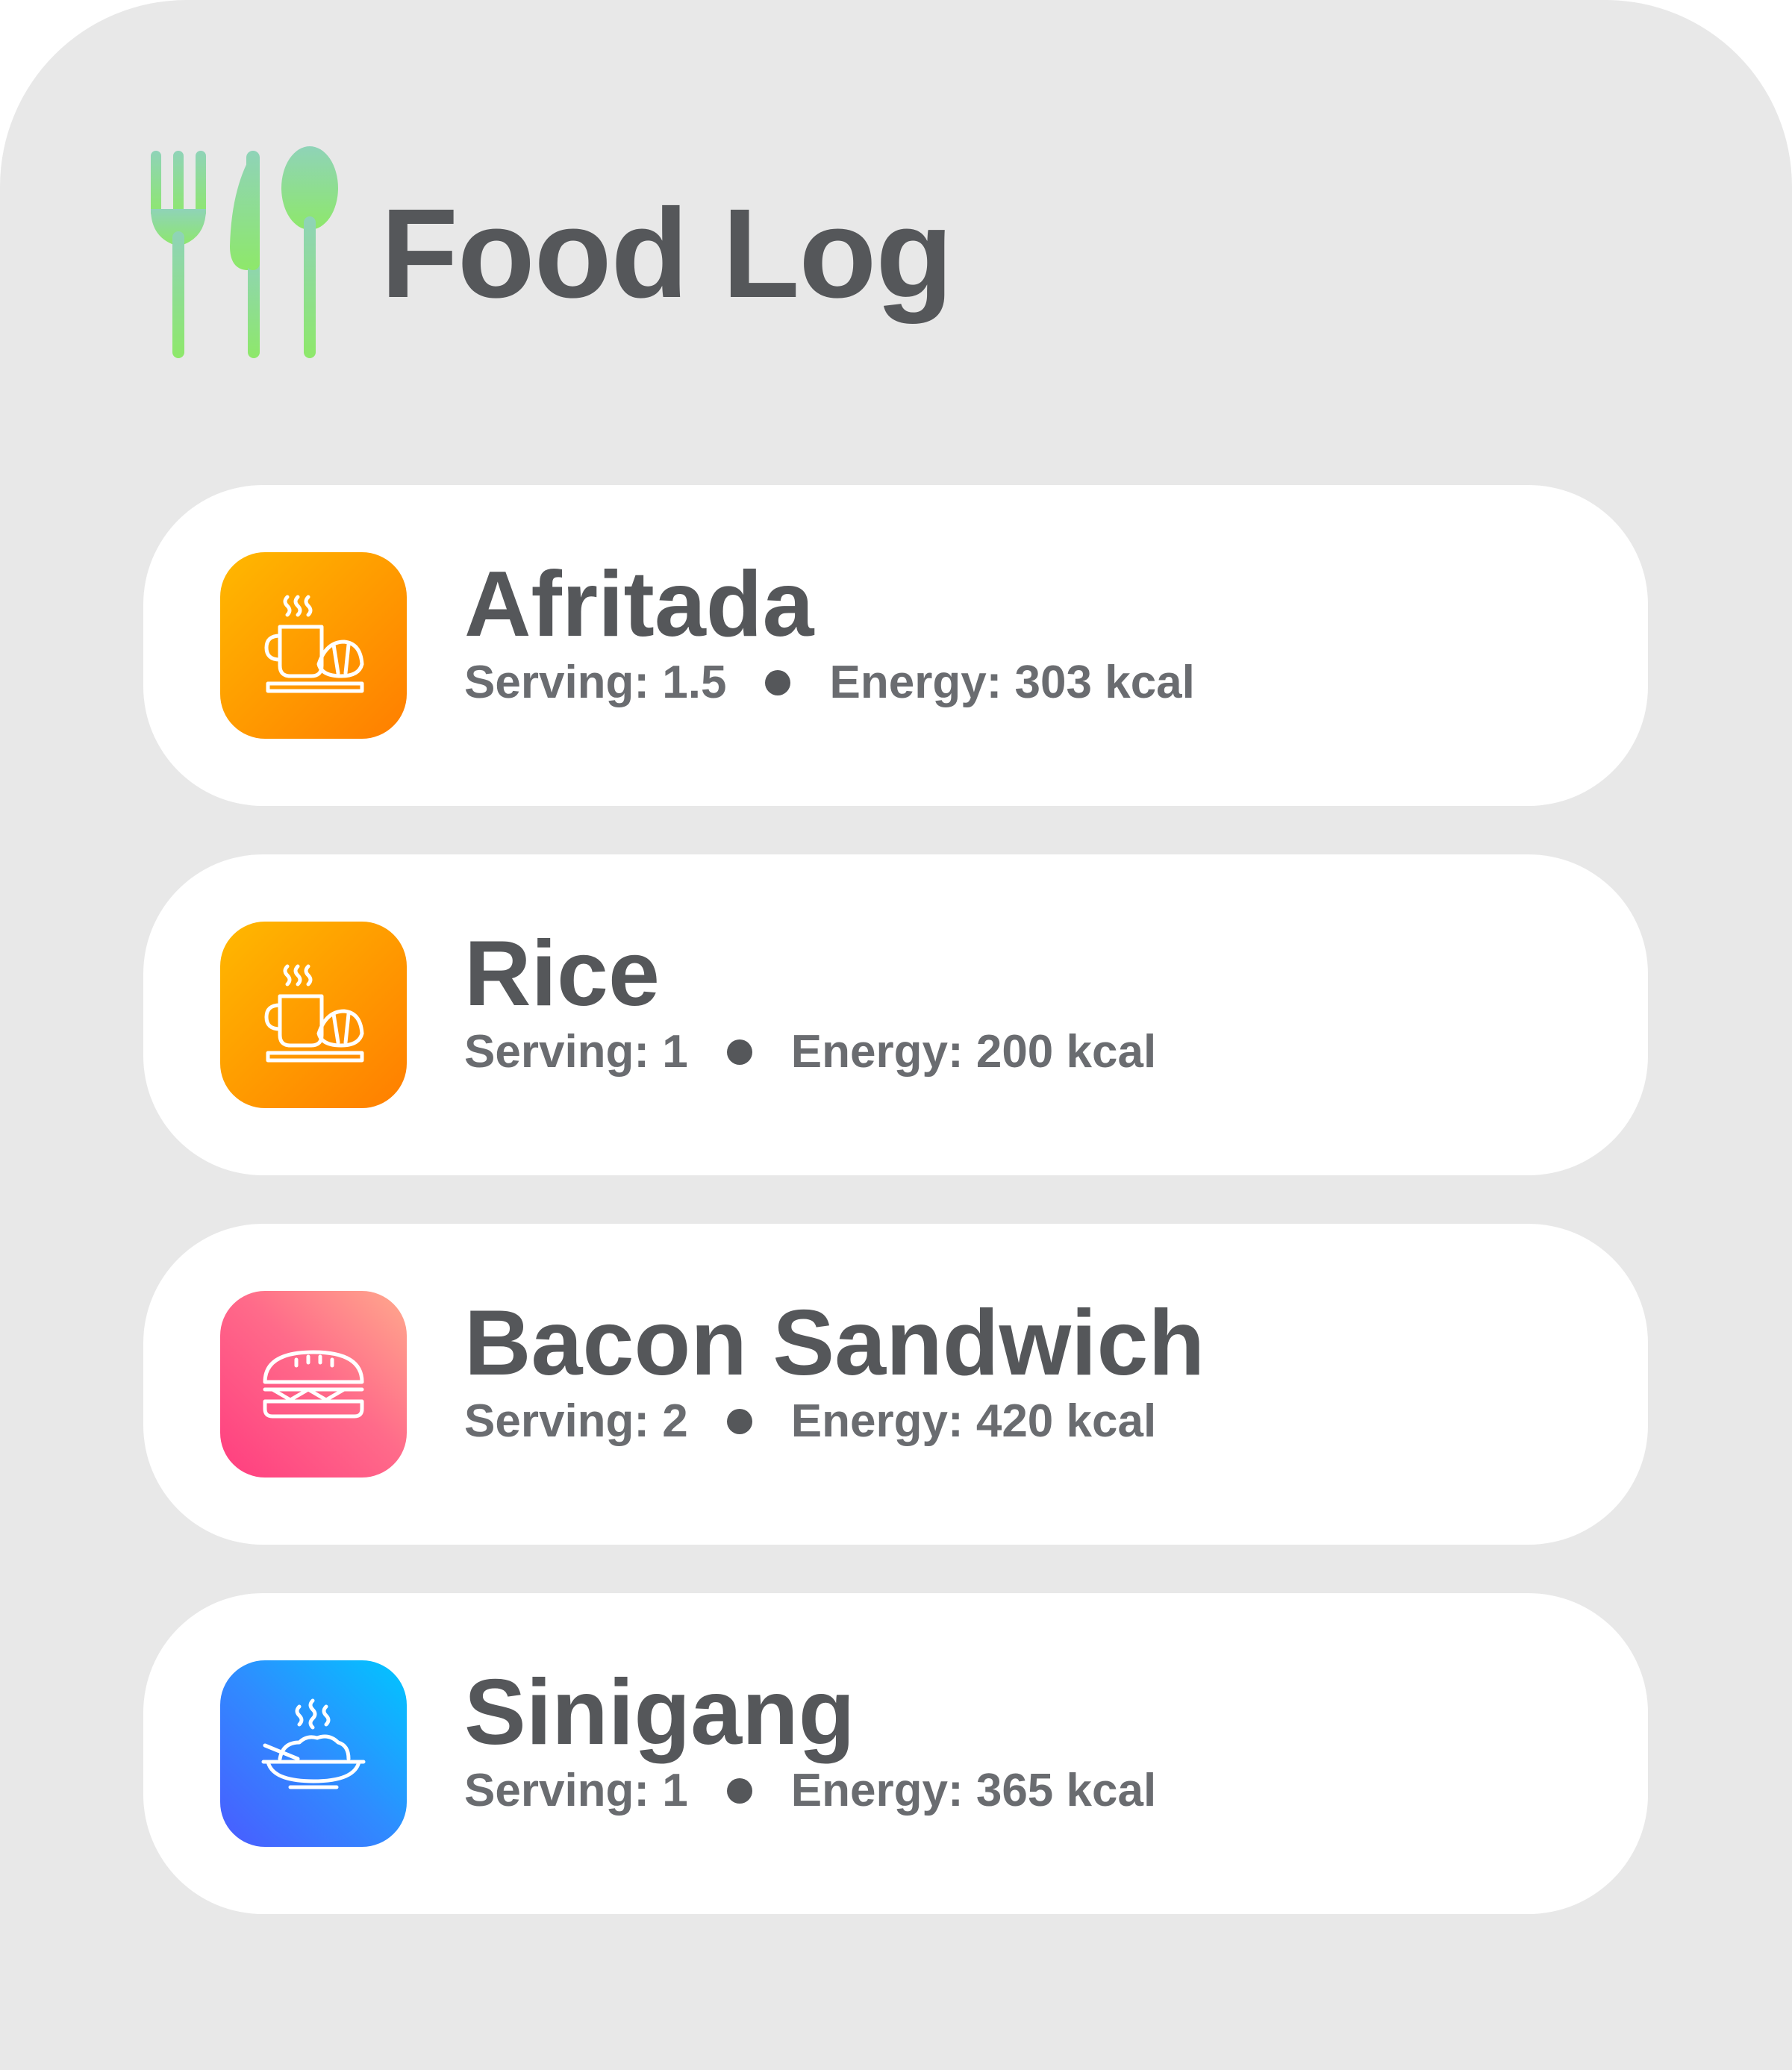 Image resolution: width=1792 pixels, height=2070 pixels. Describe the element at coordinates (313, 1743) in the screenshot. I see `hot-dish-icon` at that location.